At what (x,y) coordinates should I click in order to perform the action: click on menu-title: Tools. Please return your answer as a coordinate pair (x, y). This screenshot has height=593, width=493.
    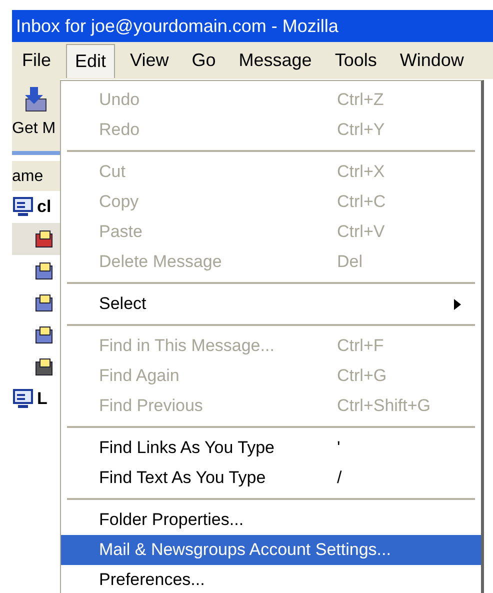
    Looking at the image, I should click on (355, 60).